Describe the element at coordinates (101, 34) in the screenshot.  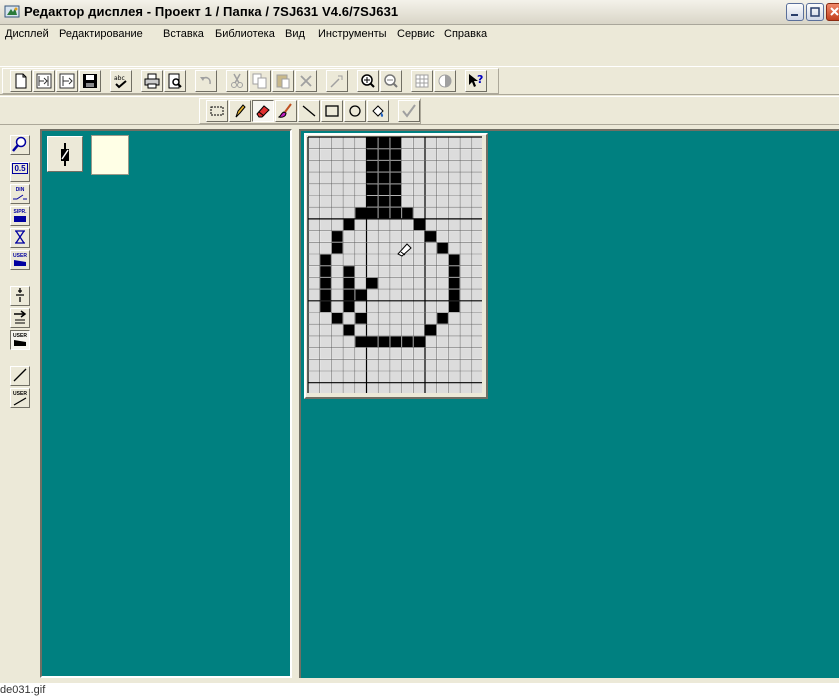
I see `menu-edit: Редактирование` at that location.